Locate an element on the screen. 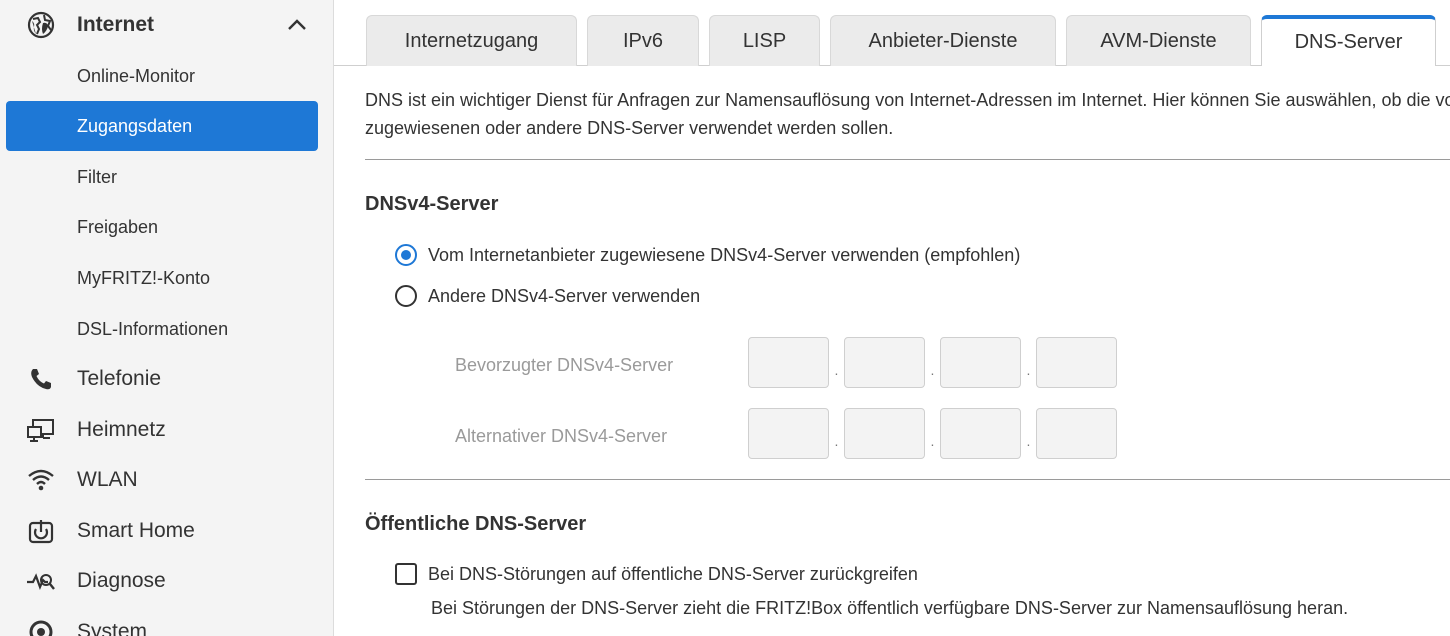 This screenshot has width=1450, height=636. sidebar-item-internet: Internet is located at coordinates (166, 25).